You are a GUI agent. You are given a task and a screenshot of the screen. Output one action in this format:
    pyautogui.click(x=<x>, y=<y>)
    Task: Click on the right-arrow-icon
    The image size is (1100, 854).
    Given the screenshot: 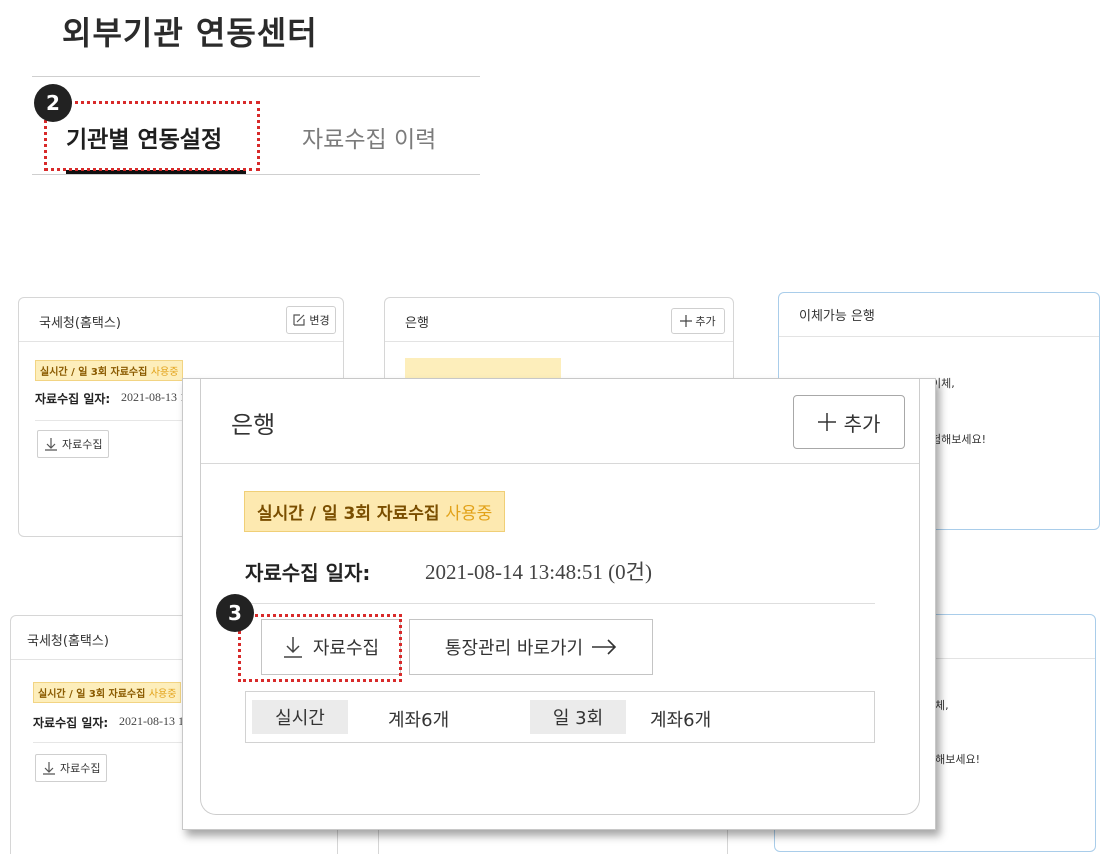 What is the action you would take?
    pyautogui.click(x=604, y=647)
    